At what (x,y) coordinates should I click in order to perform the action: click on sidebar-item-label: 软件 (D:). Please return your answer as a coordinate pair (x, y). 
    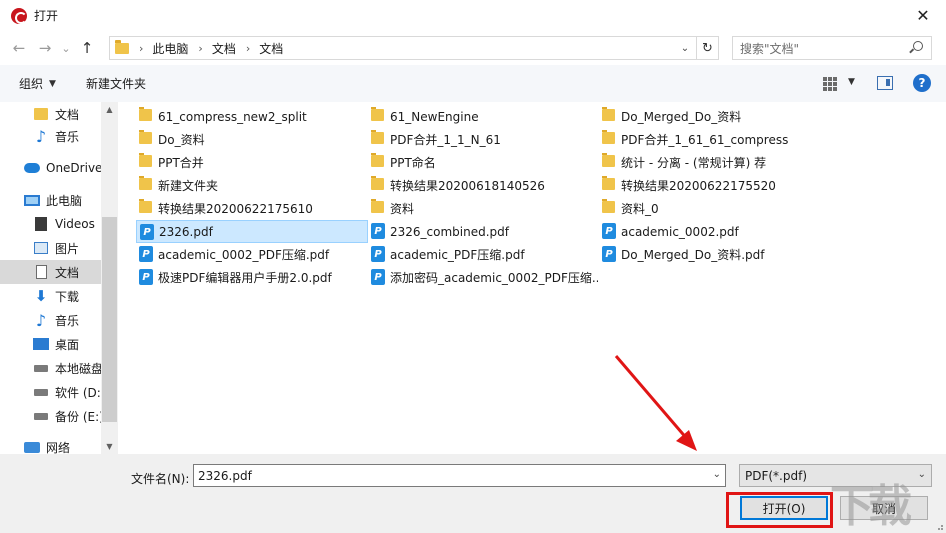
    Looking at the image, I should click on (80, 392).